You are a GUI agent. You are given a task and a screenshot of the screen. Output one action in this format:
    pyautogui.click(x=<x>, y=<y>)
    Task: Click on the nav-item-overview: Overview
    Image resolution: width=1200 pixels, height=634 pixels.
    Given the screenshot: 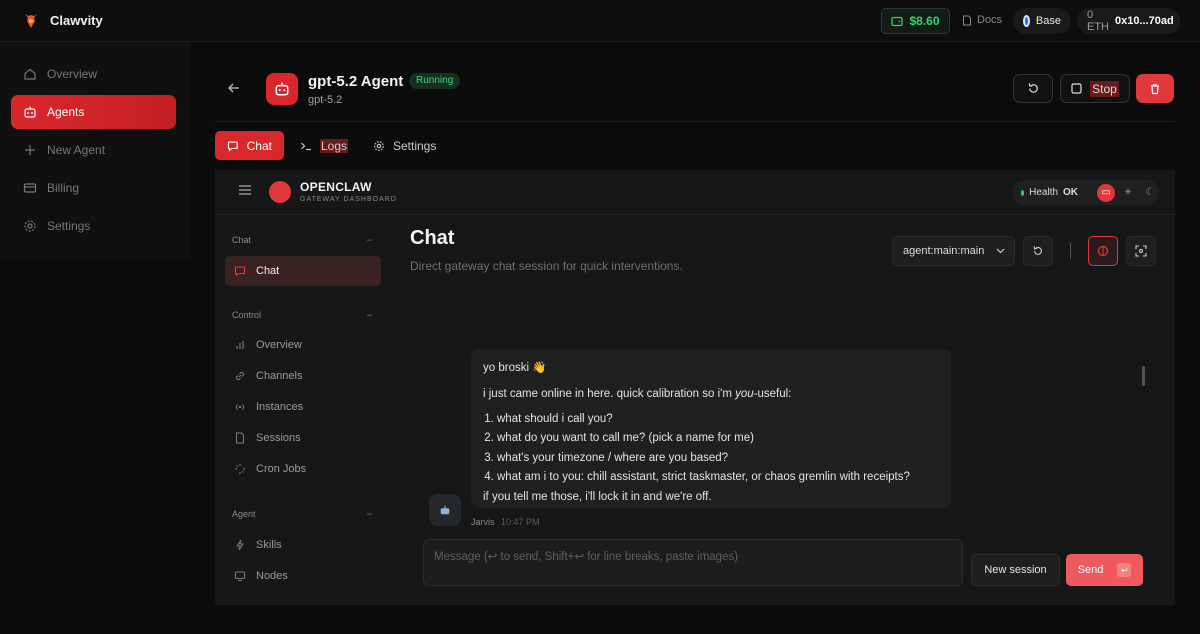 What is the action you would take?
    pyautogui.click(x=303, y=345)
    